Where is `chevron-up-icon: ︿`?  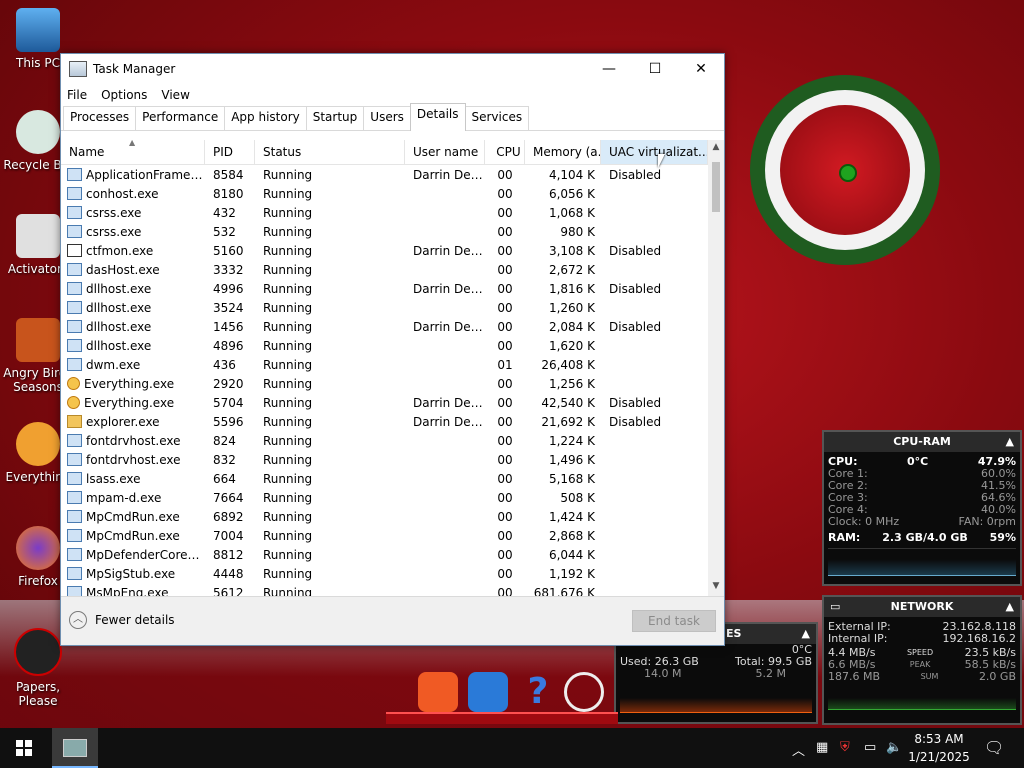 chevron-up-icon: ︿ is located at coordinates (798, 749).